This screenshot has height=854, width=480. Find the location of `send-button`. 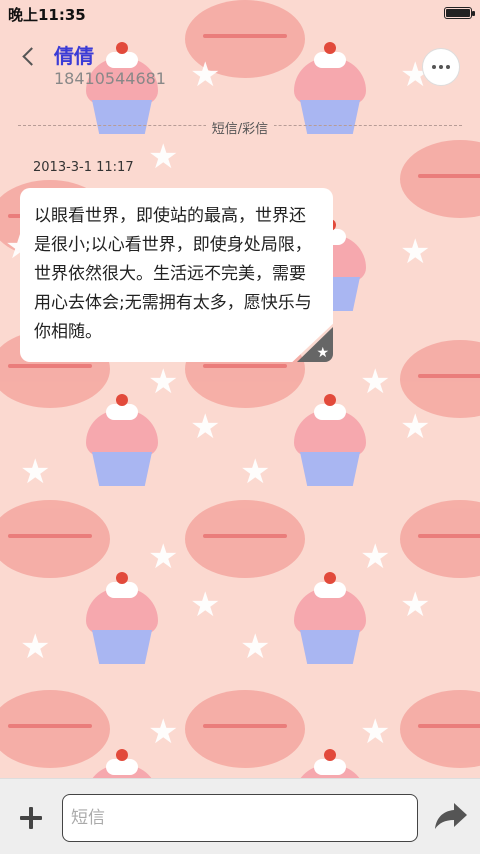

send-button is located at coordinates (451, 816).